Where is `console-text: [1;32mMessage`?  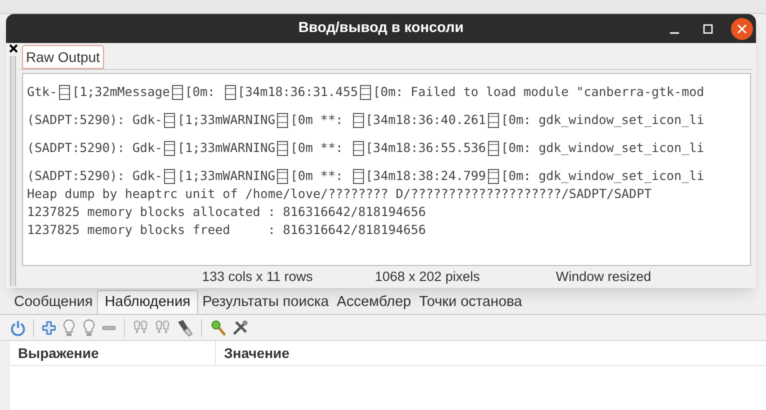 console-text: [1;32mMessage is located at coordinates (121, 91).